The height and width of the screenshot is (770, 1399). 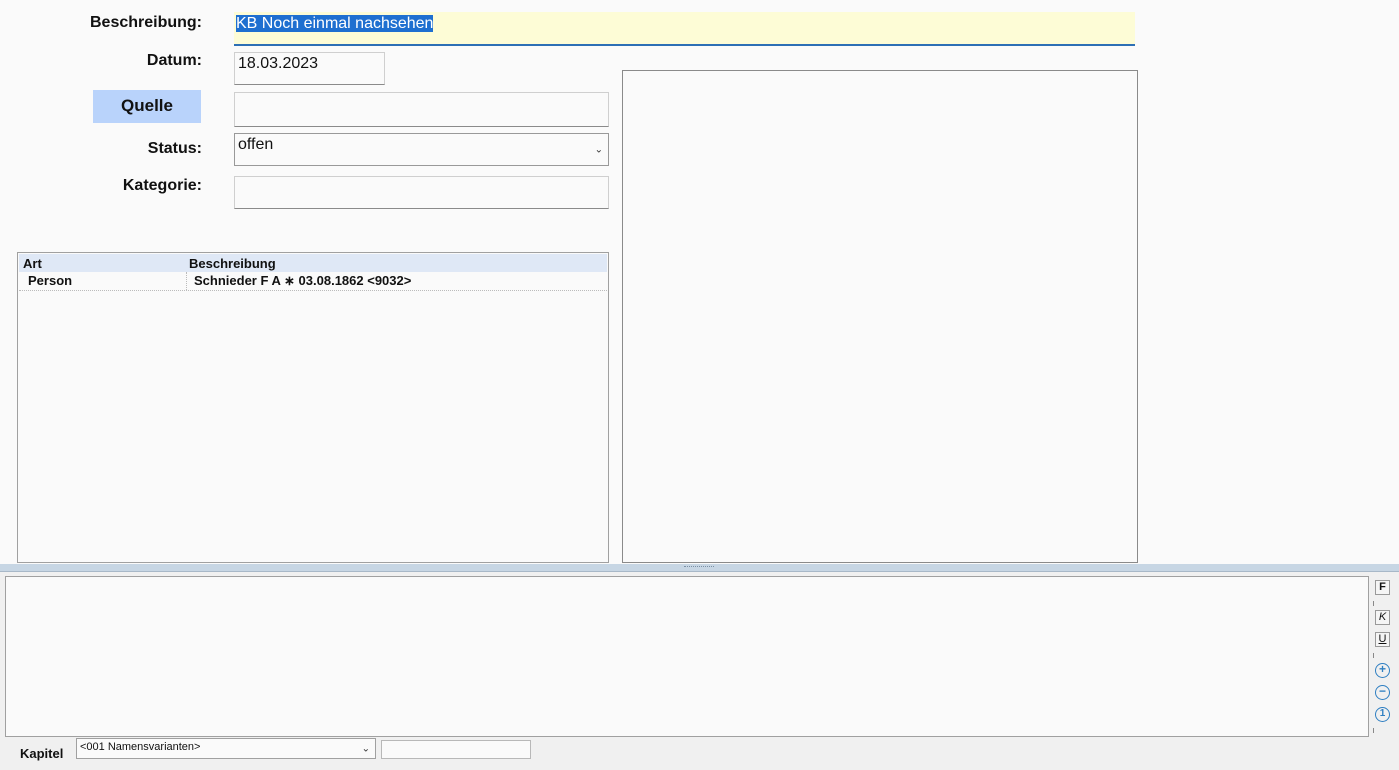 What do you see at coordinates (162, 185) in the screenshot?
I see `kategorie-label: Kategorie:` at bounding box center [162, 185].